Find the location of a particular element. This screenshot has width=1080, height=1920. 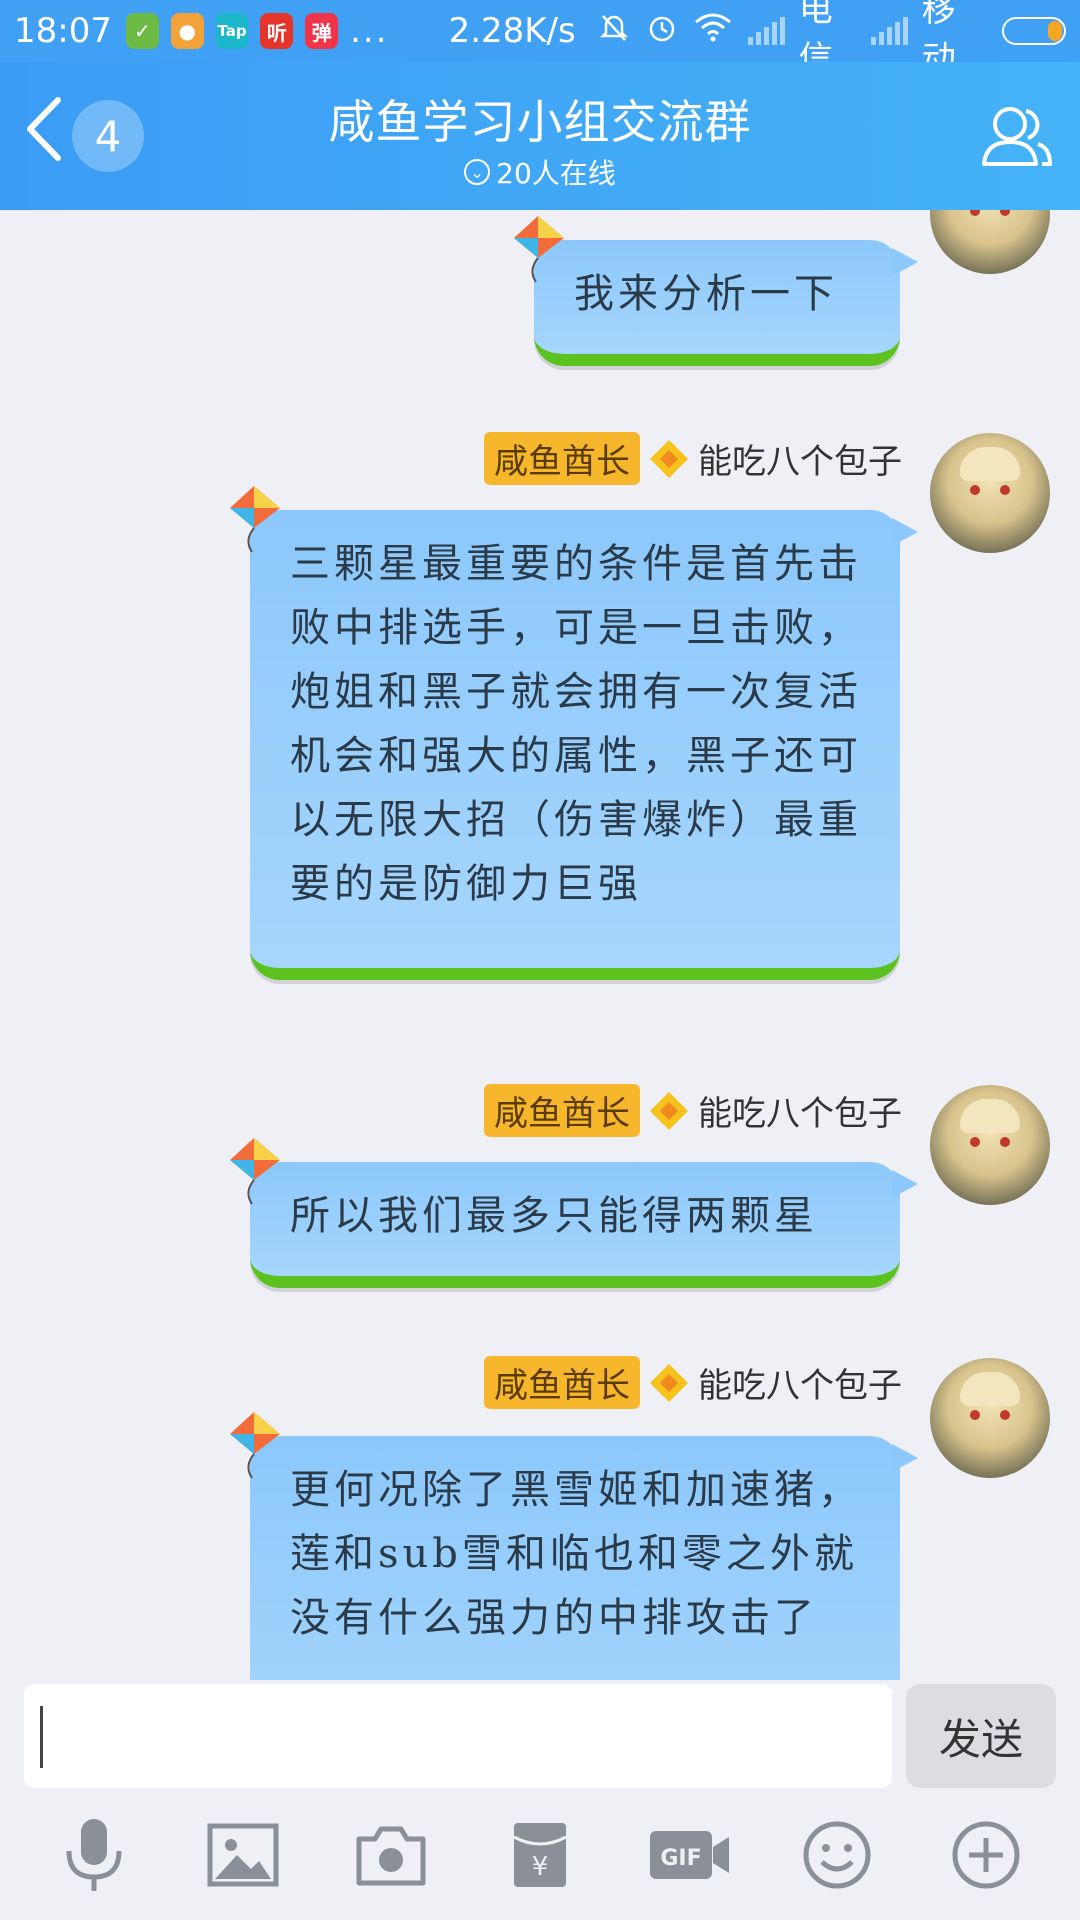

more-options-button is located at coordinates (986, 1855).